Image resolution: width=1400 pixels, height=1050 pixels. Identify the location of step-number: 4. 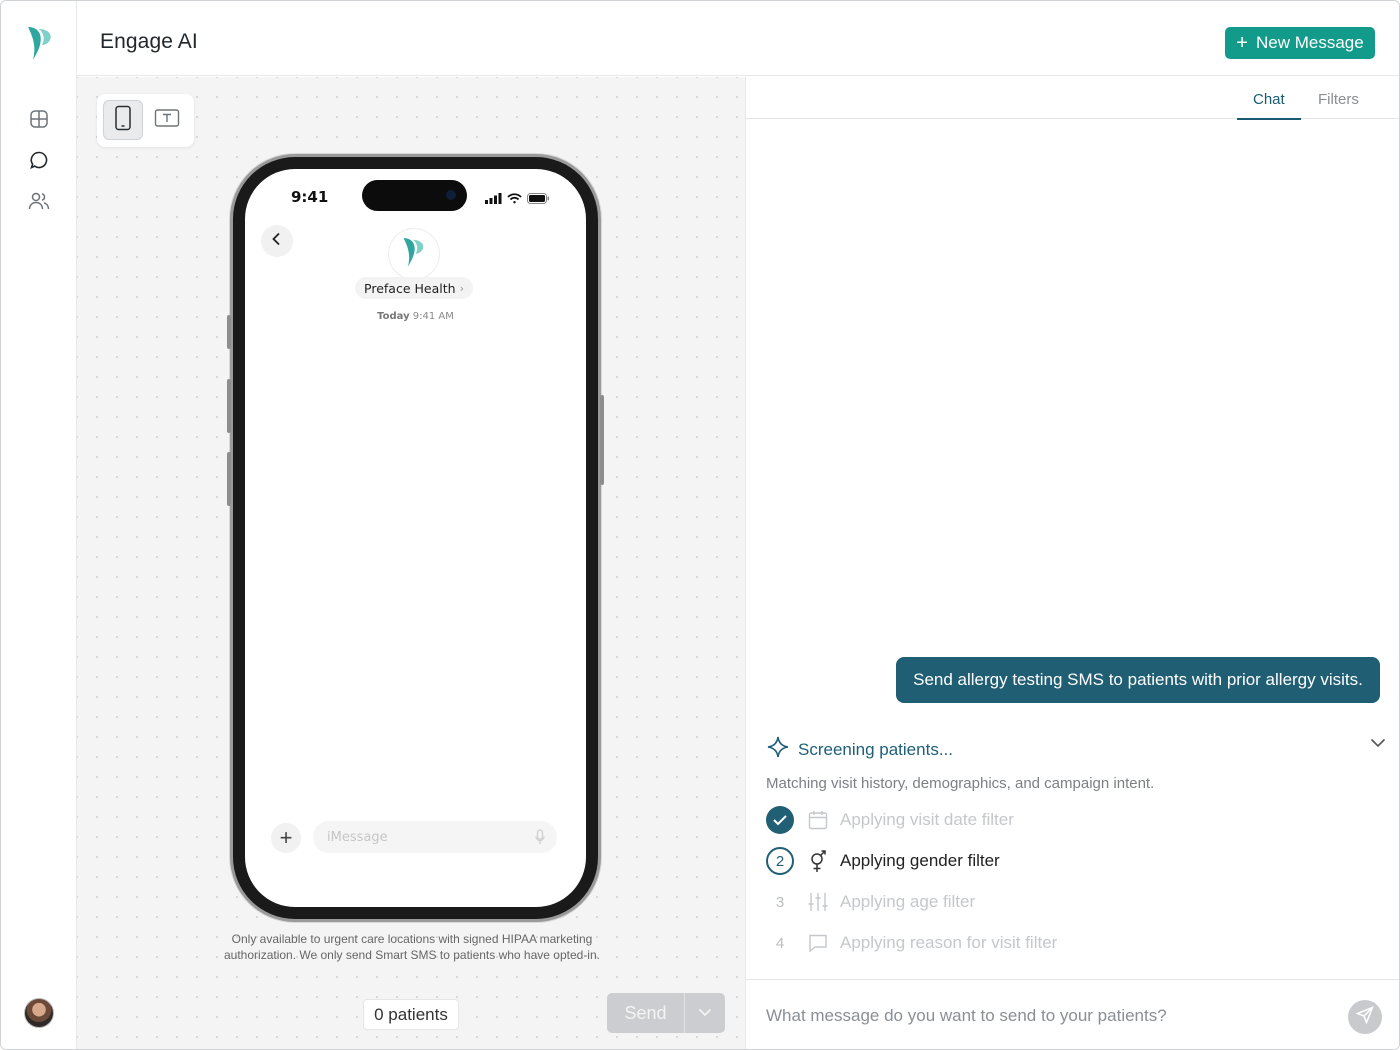
(780, 943).